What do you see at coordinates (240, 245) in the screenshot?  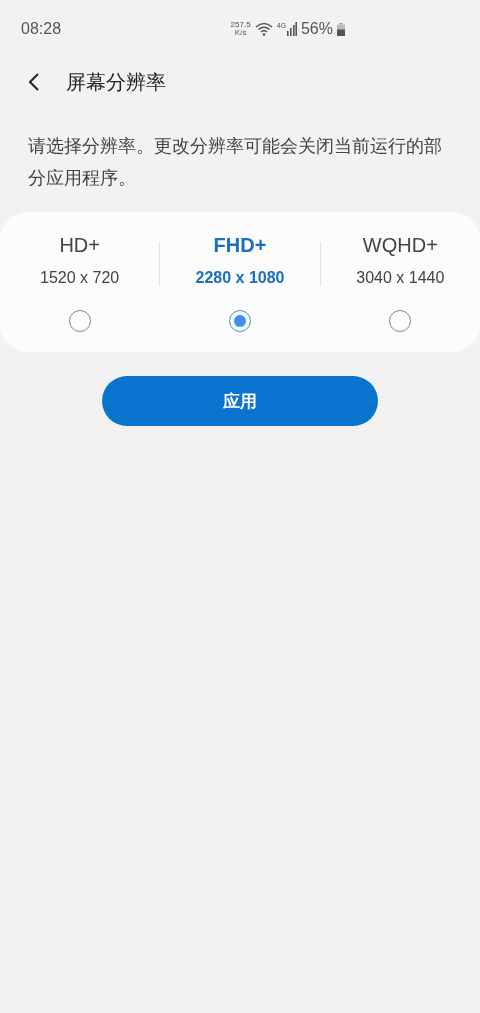 I see `resolution-name: FHD+` at bounding box center [240, 245].